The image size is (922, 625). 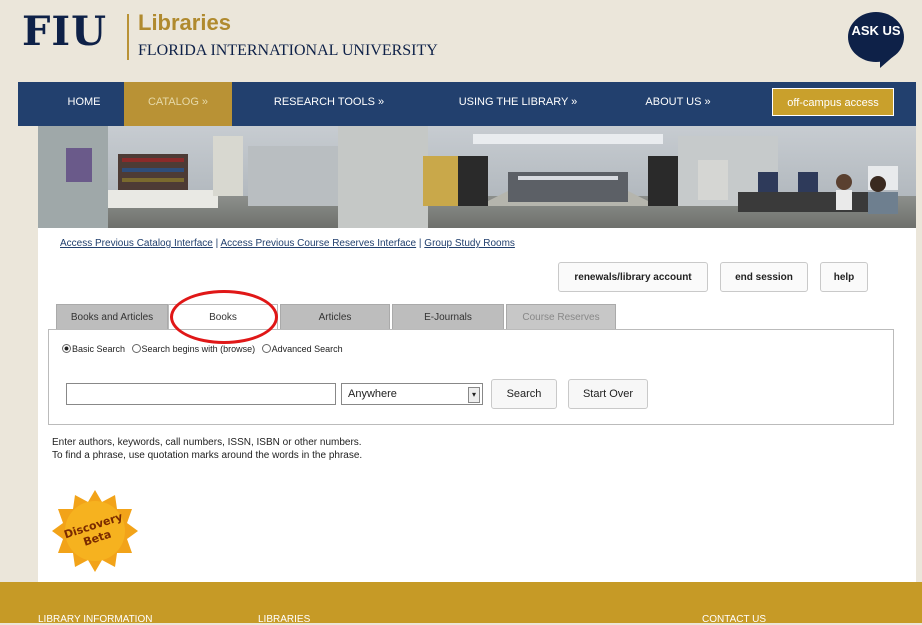 What do you see at coordinates (844, 277) in the screenshot?
I see `help-button: help` at bounding box center [844, 277].